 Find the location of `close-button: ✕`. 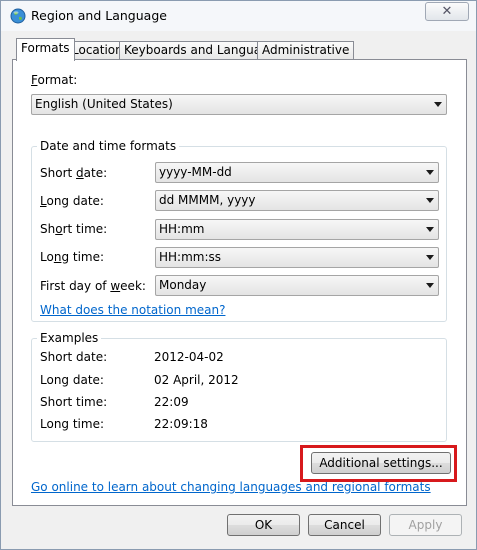

close-button: ✕ is located at coordinates (447, 11).